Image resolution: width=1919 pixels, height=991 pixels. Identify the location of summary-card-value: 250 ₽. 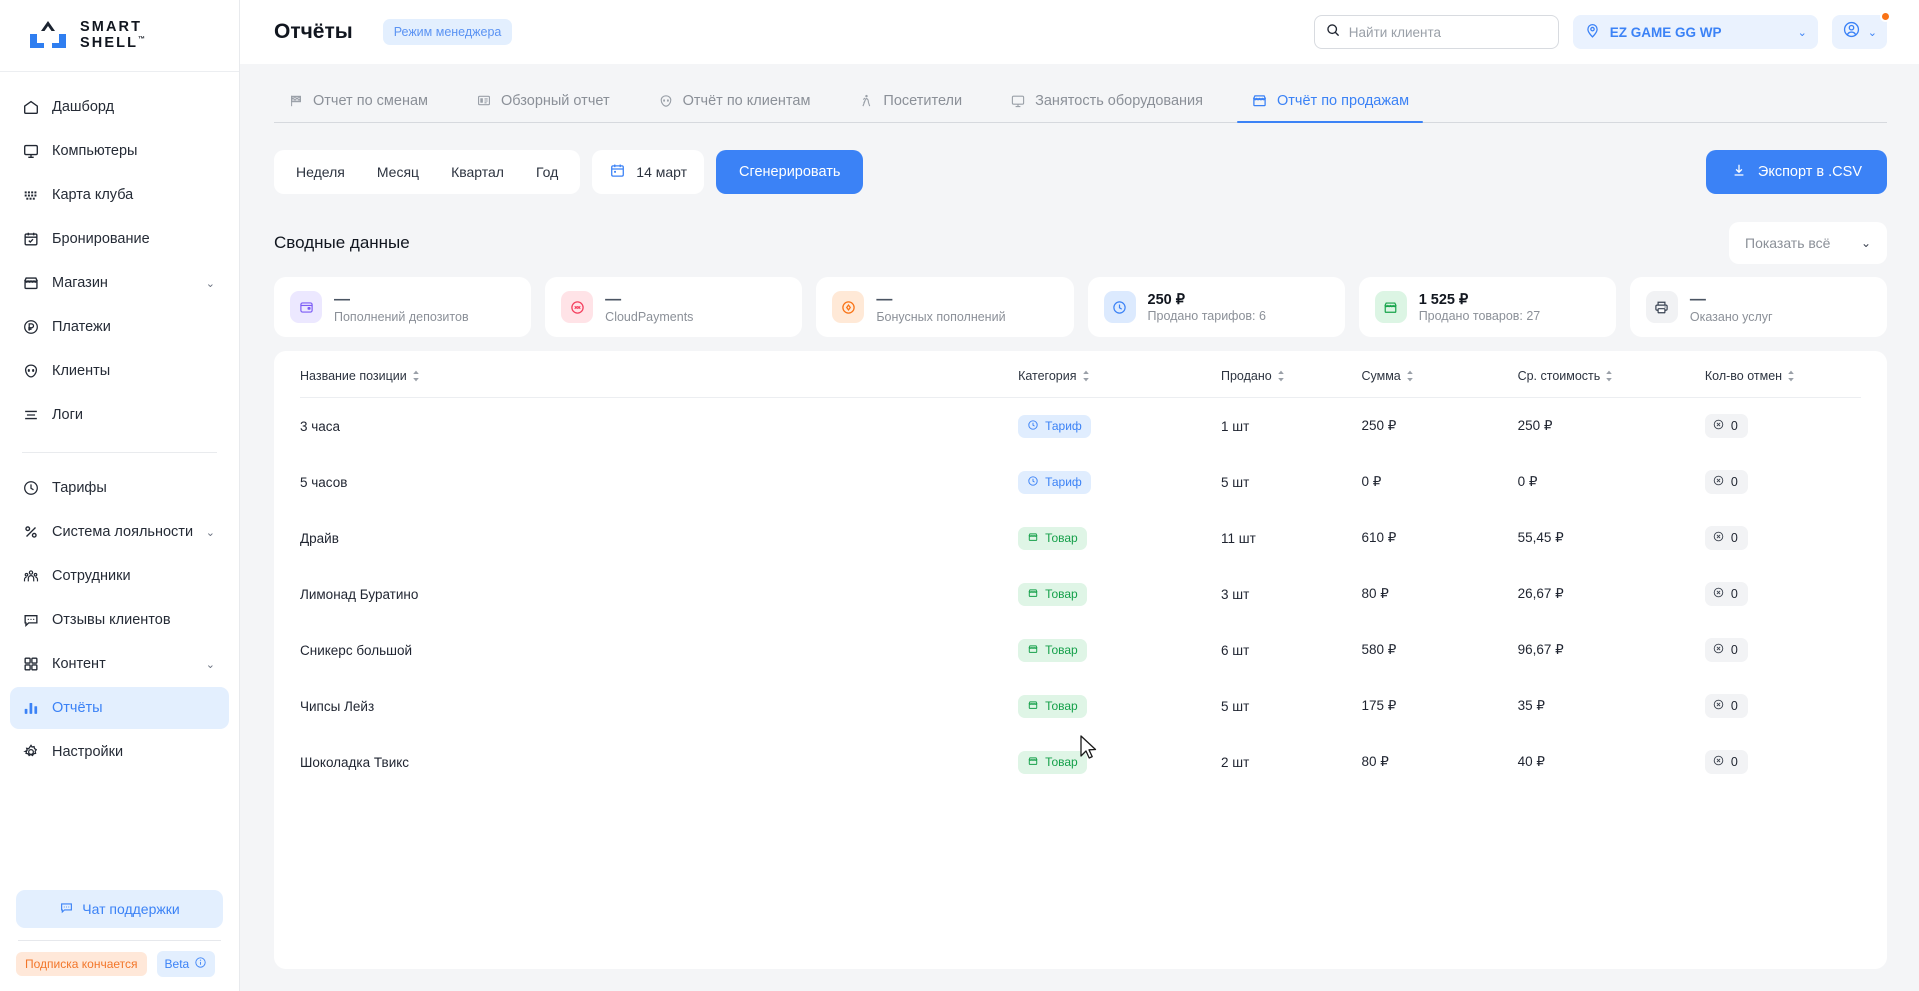
(1166, 299).